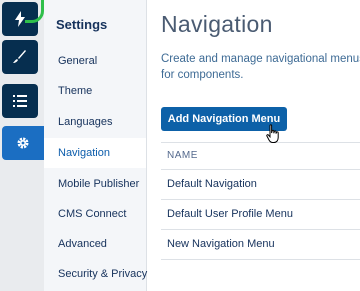  What do you see at coordinates (260, 215) in the screenshot?
I see `table-row: Default User Profile Menu` at bounding box center [260, 215].